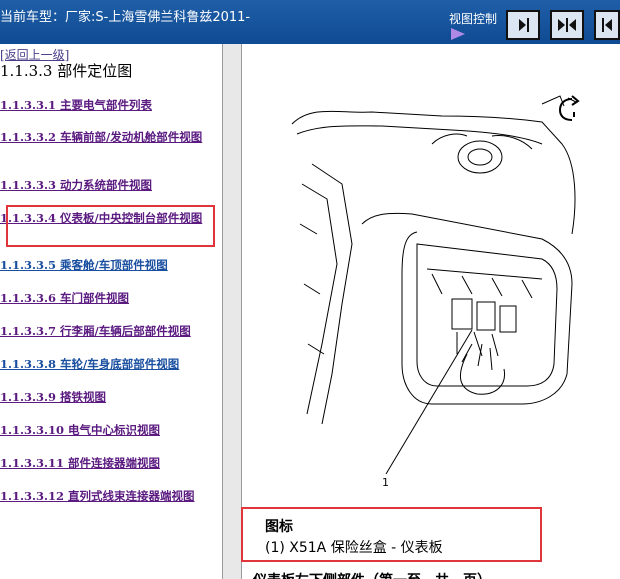  What do you see at coordinates (76, 185) in the screenshot?
I see `sidebar-item-powertrain: 1.1.3.3.3 动力系统部件视图` at bounding box center [76, 185].